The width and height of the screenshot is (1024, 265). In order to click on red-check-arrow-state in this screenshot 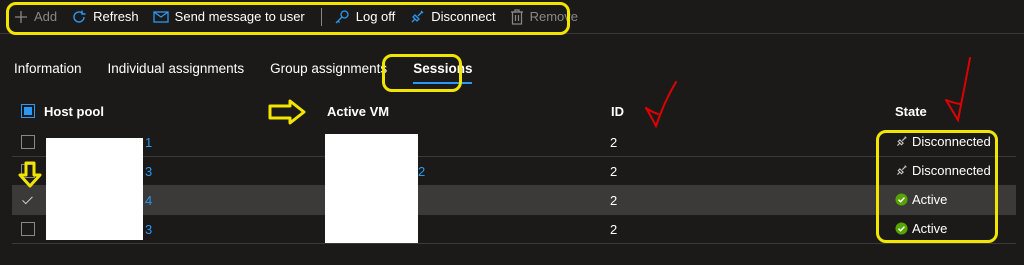, I will do `click(958, 90)`.